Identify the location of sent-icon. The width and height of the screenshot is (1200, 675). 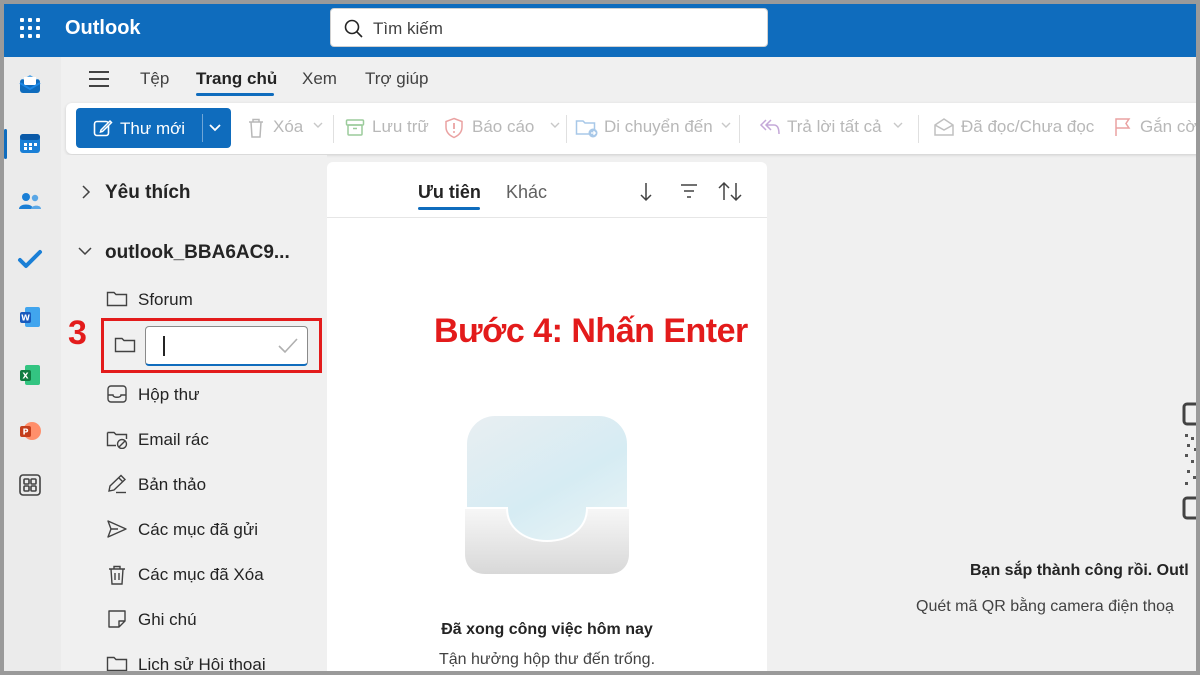
(117, 529).